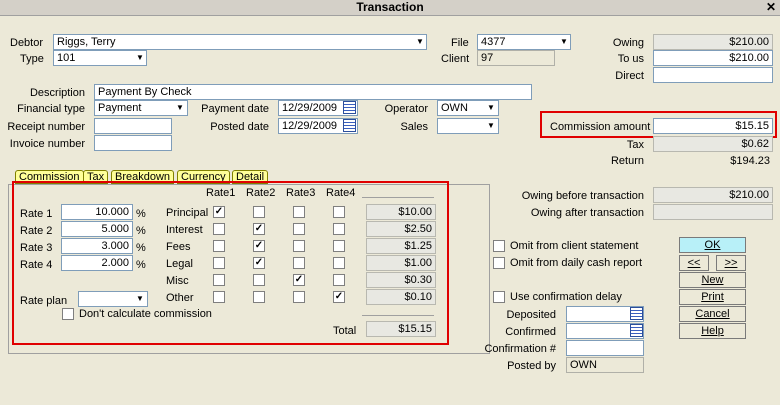 The image size is (780, 405). What do you see at coordinates (145, 314) in the screenshot?
I see `dont-calc-label: Don't calculate commission` at bounding box center [145, 314].